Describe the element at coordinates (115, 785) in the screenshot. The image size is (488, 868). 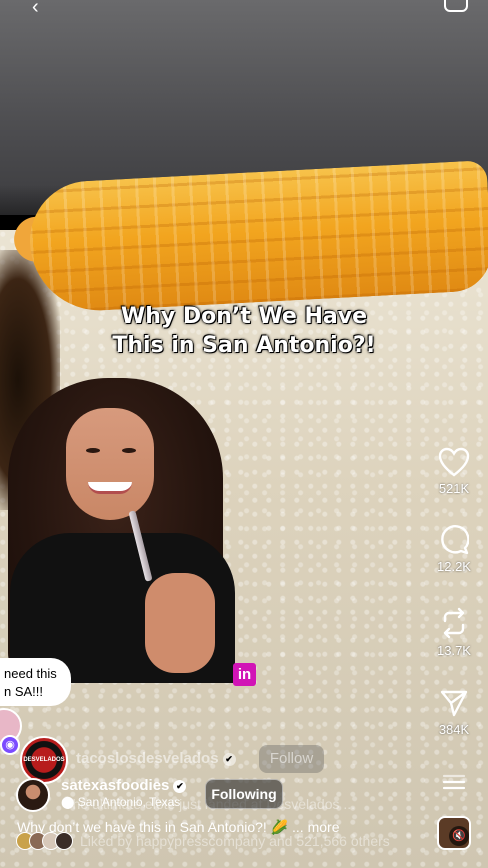
I see `author-username-text: satexasfoodies` at that location.